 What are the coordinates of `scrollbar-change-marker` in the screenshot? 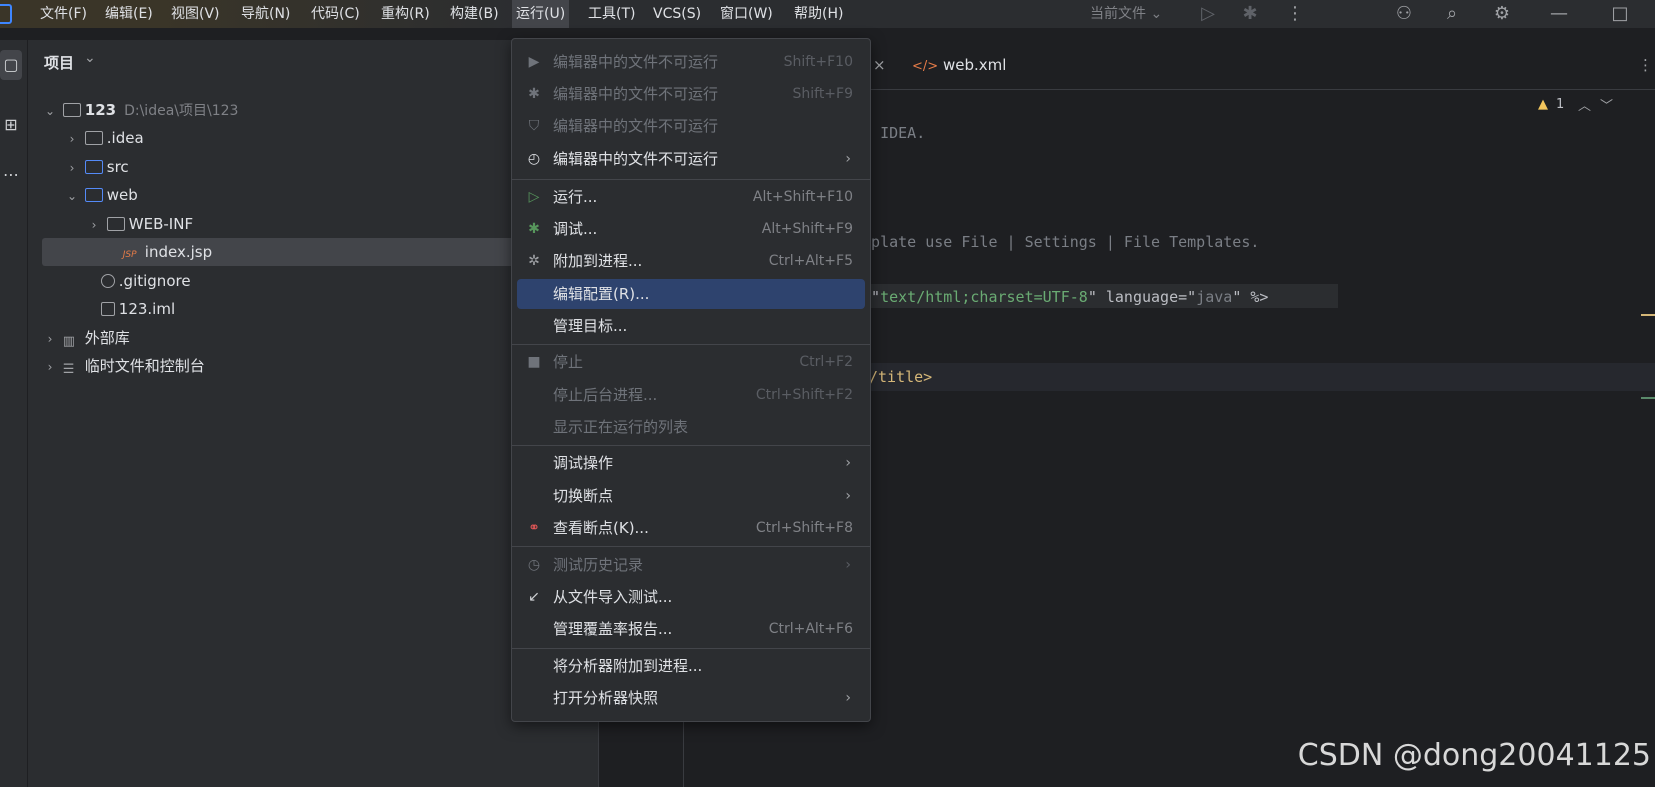 It's located at (1648, 398).